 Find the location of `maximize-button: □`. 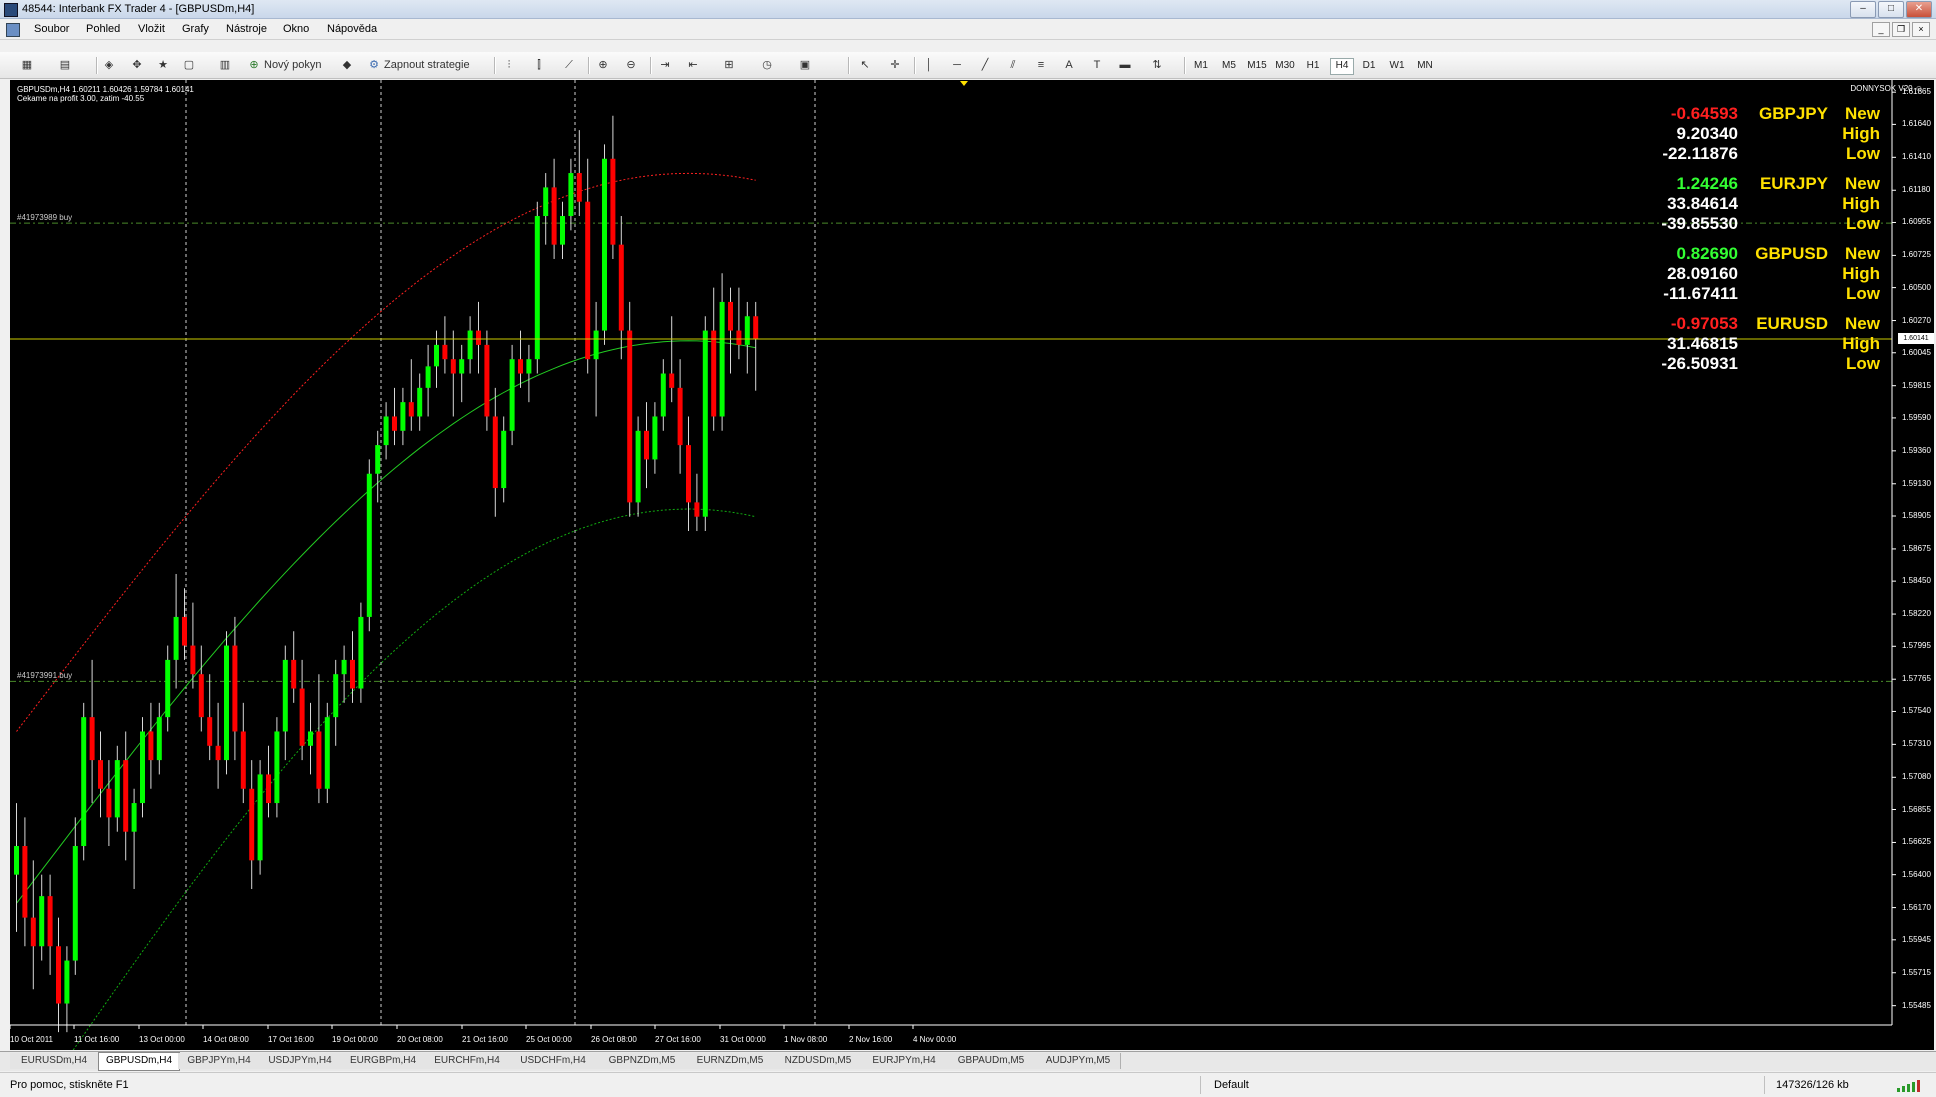

maximize-button: □ is located at coordinates (1891, 9).